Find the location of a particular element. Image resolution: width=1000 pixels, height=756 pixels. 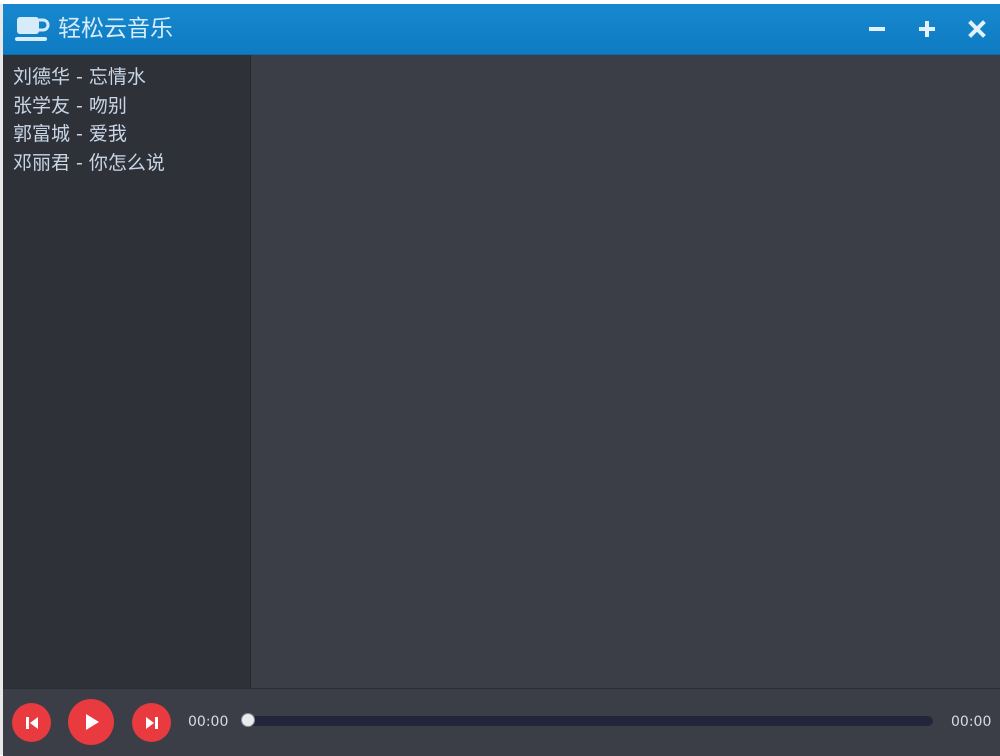

title-bar: 轻松云音乐 is located at coordinates (501, 29).